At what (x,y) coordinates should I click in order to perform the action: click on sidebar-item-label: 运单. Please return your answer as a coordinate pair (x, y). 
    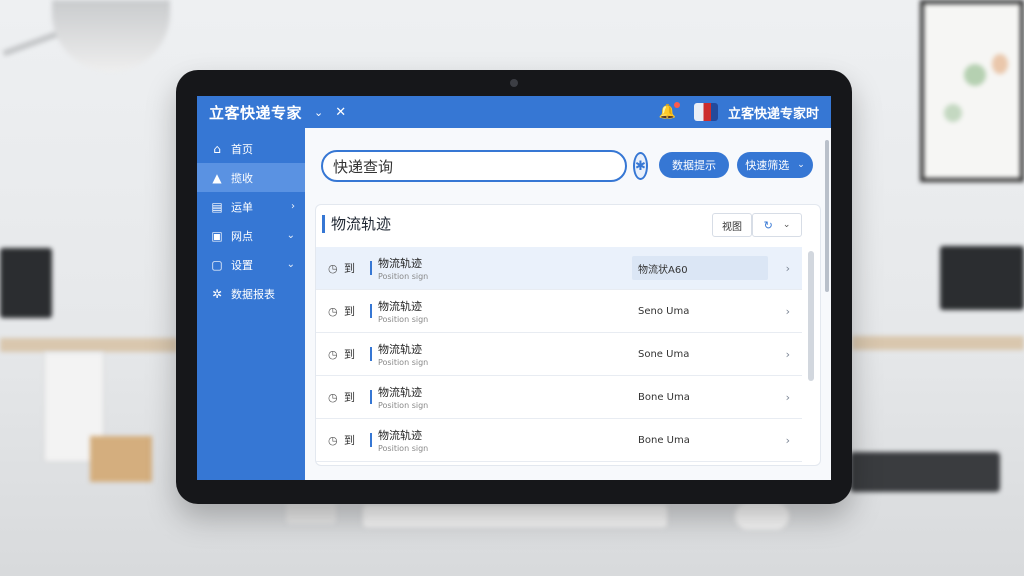
    Looking at the image, I should click on (242, 207).